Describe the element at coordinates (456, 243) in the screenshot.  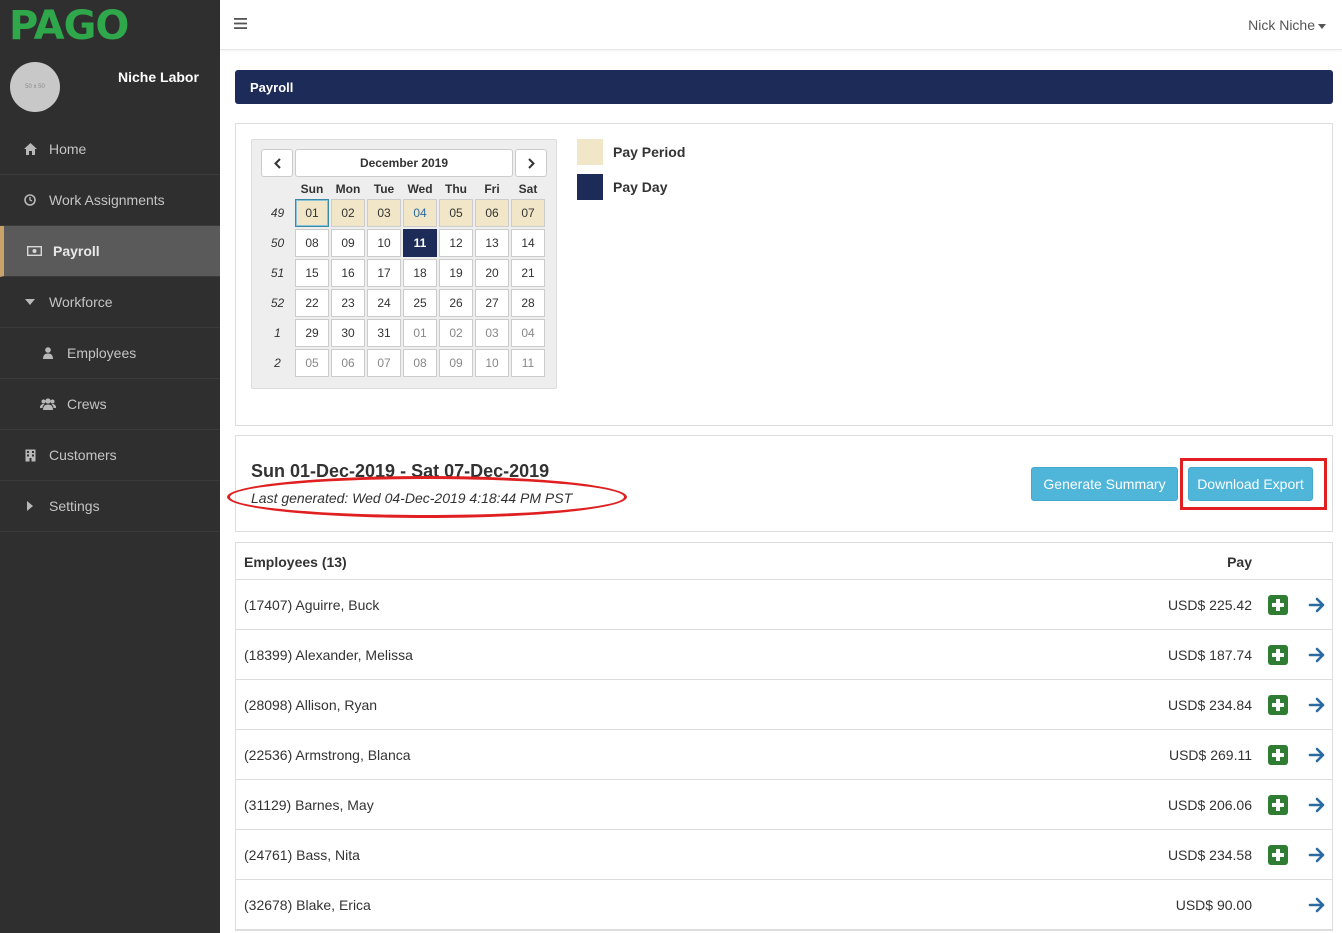
I see `calendar-day: 12` at that location.